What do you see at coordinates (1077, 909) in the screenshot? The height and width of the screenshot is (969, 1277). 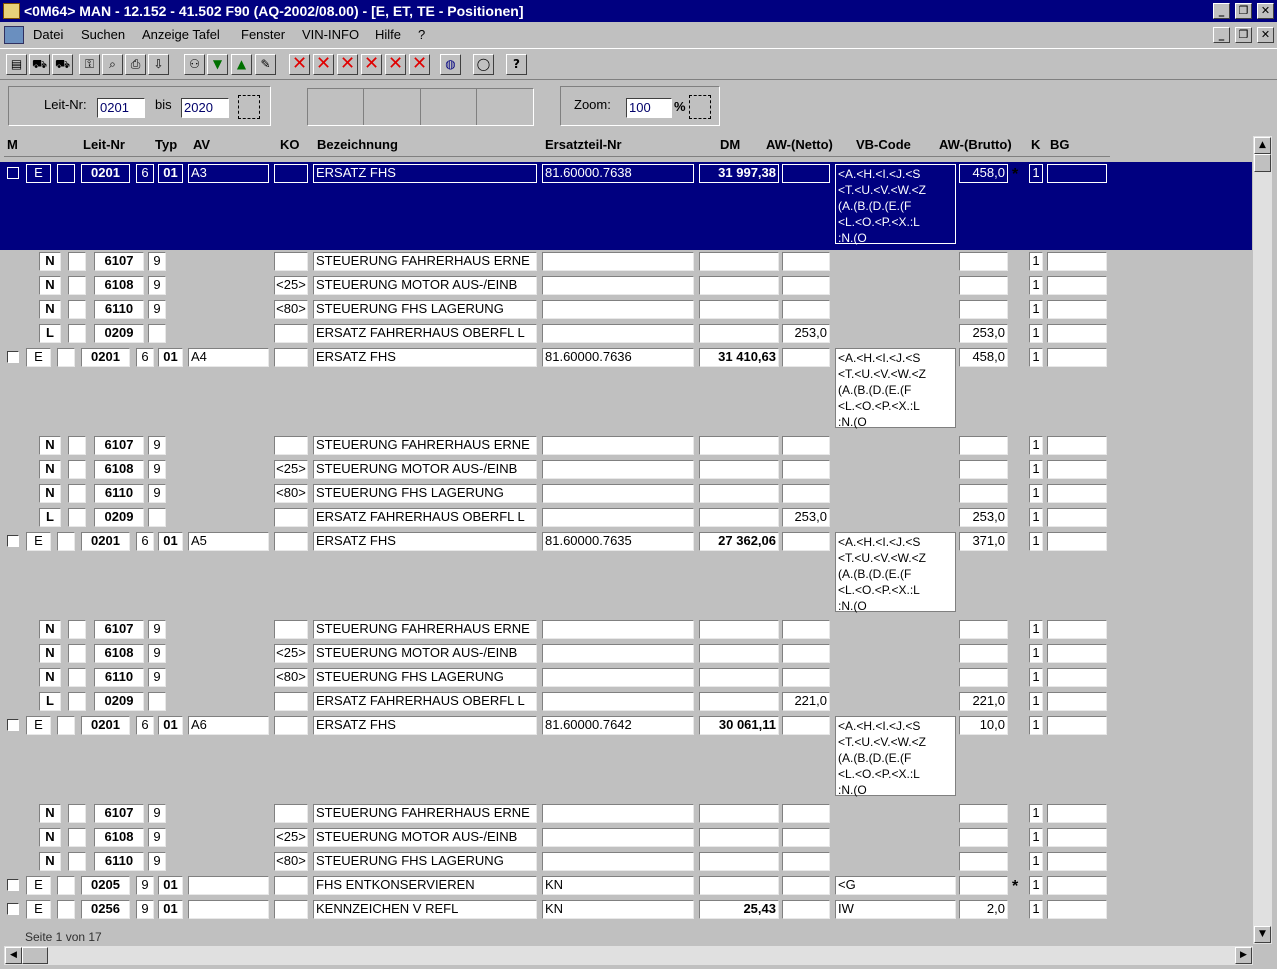 I see `row-bg` at bounding box center [1077, 909].